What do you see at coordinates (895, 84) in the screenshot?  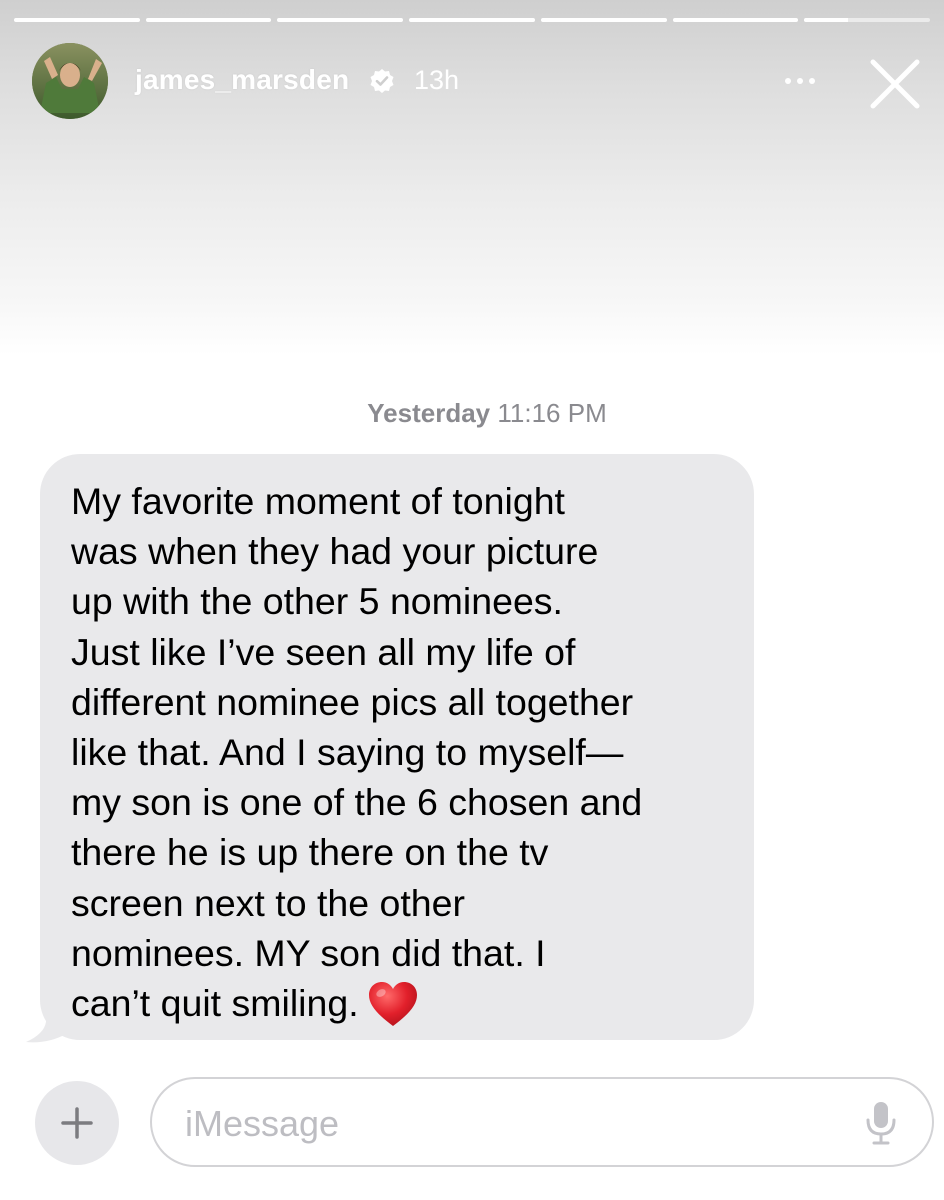 I see `close-icon` at bounding box center [895, 84].